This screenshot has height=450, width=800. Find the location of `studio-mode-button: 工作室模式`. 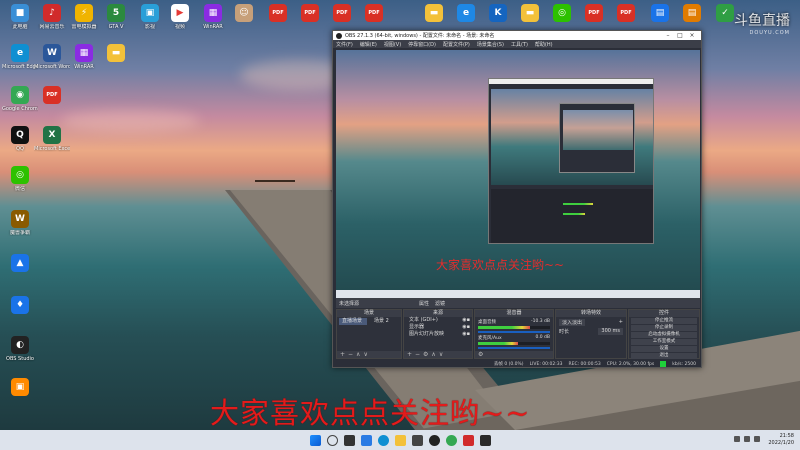

studio-mode-button: 工作室模式 is located at coordinates (664, 342).